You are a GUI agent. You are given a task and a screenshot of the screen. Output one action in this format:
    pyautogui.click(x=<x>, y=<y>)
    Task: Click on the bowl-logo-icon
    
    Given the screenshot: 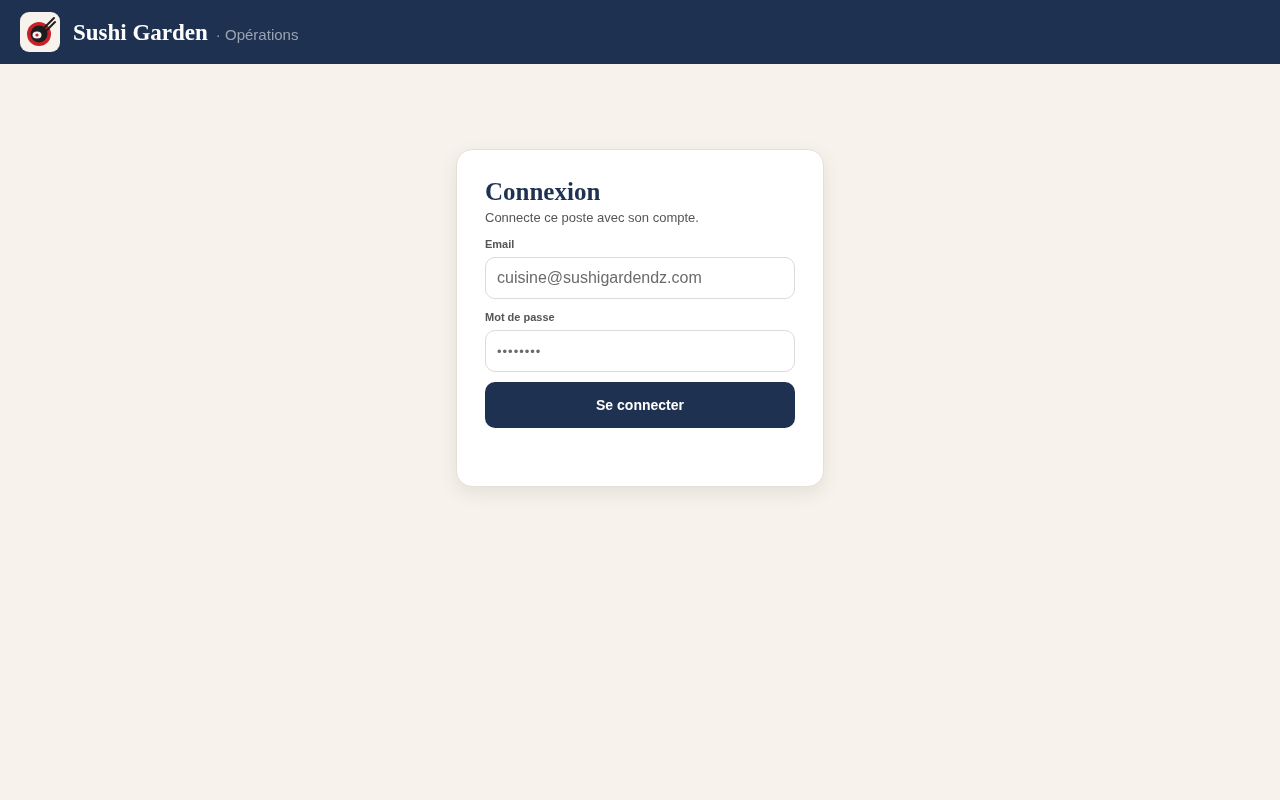 What is the action you would take?
    pyautogui.click(x=40, y=32)
    